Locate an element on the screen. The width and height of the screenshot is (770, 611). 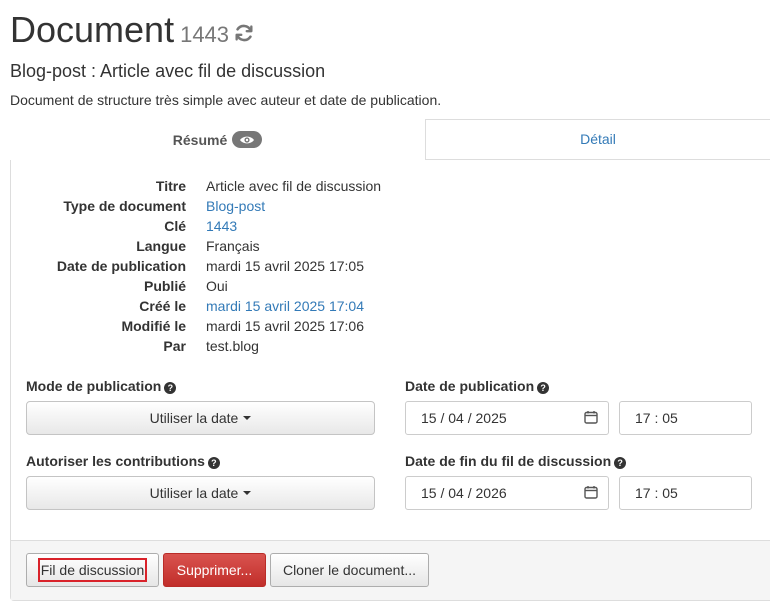
thread-end-time-input: 17 : 05 is located at coordinates (685, 493).